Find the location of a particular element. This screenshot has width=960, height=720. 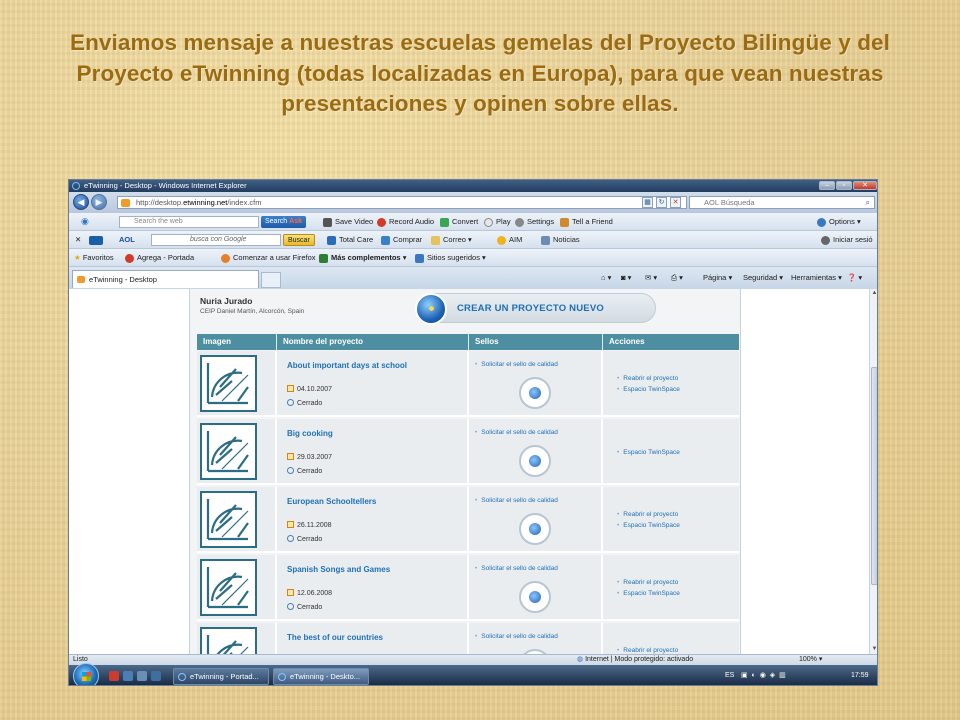

project-name-link: European Schooltellers is located at coordinates (331, 501).